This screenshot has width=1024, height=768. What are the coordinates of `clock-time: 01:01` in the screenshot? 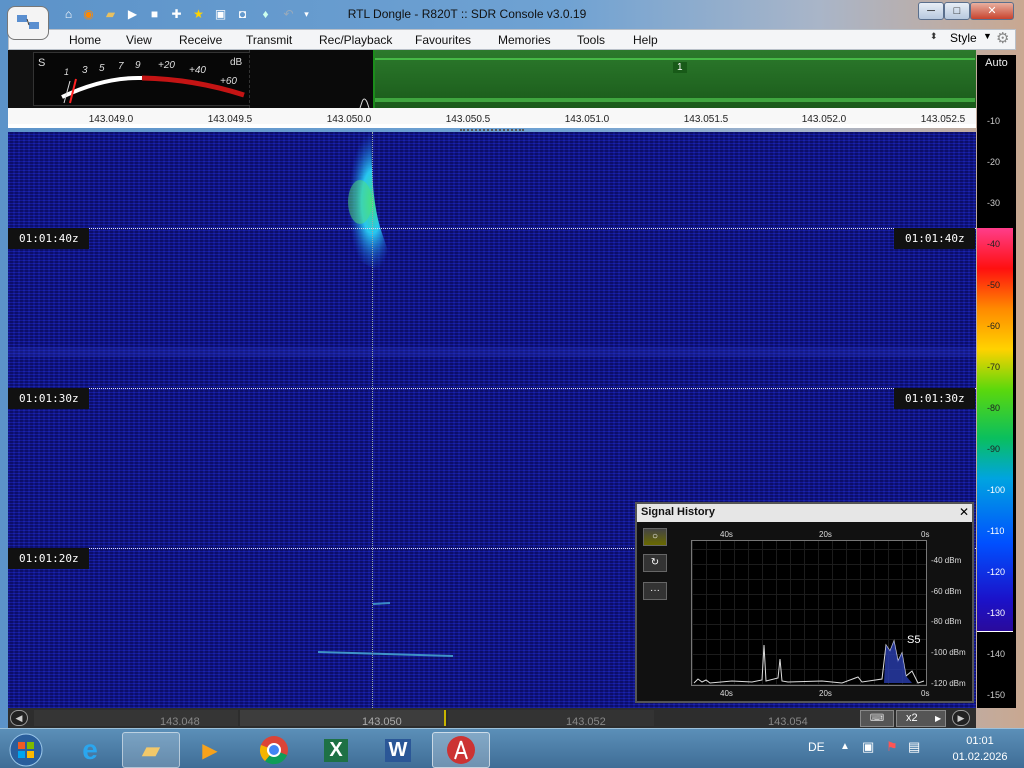 It's located at (980, 741).